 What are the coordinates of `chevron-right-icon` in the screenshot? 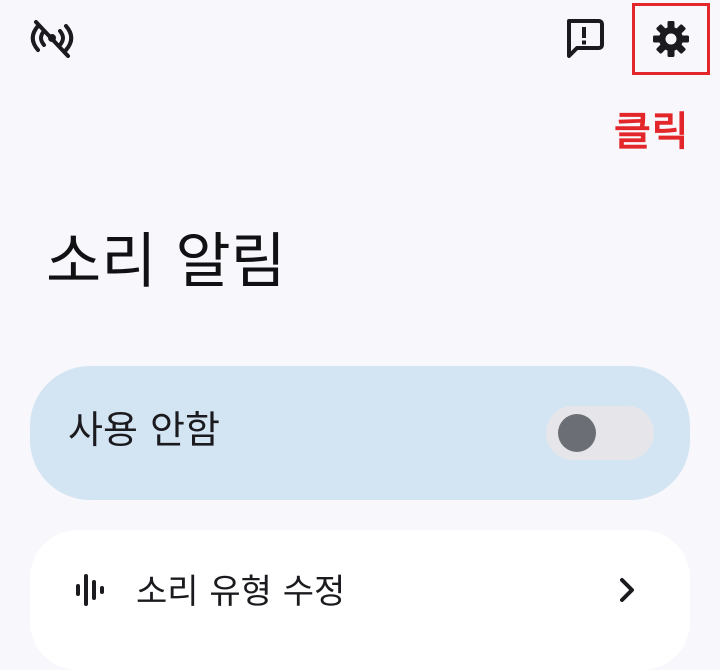 It's located at (627, 590).